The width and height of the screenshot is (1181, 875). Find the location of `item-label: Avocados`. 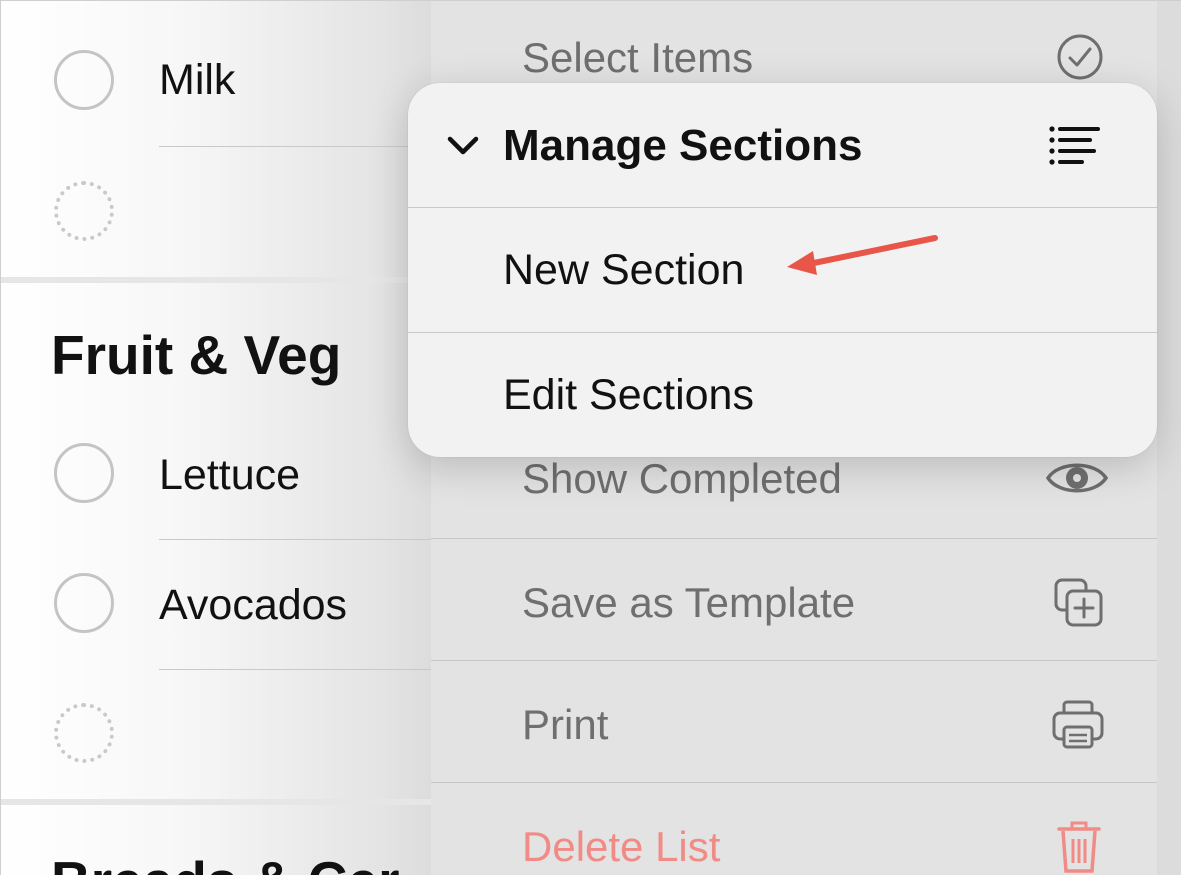

item-label: Avocados is located at coordinates (253, 605).